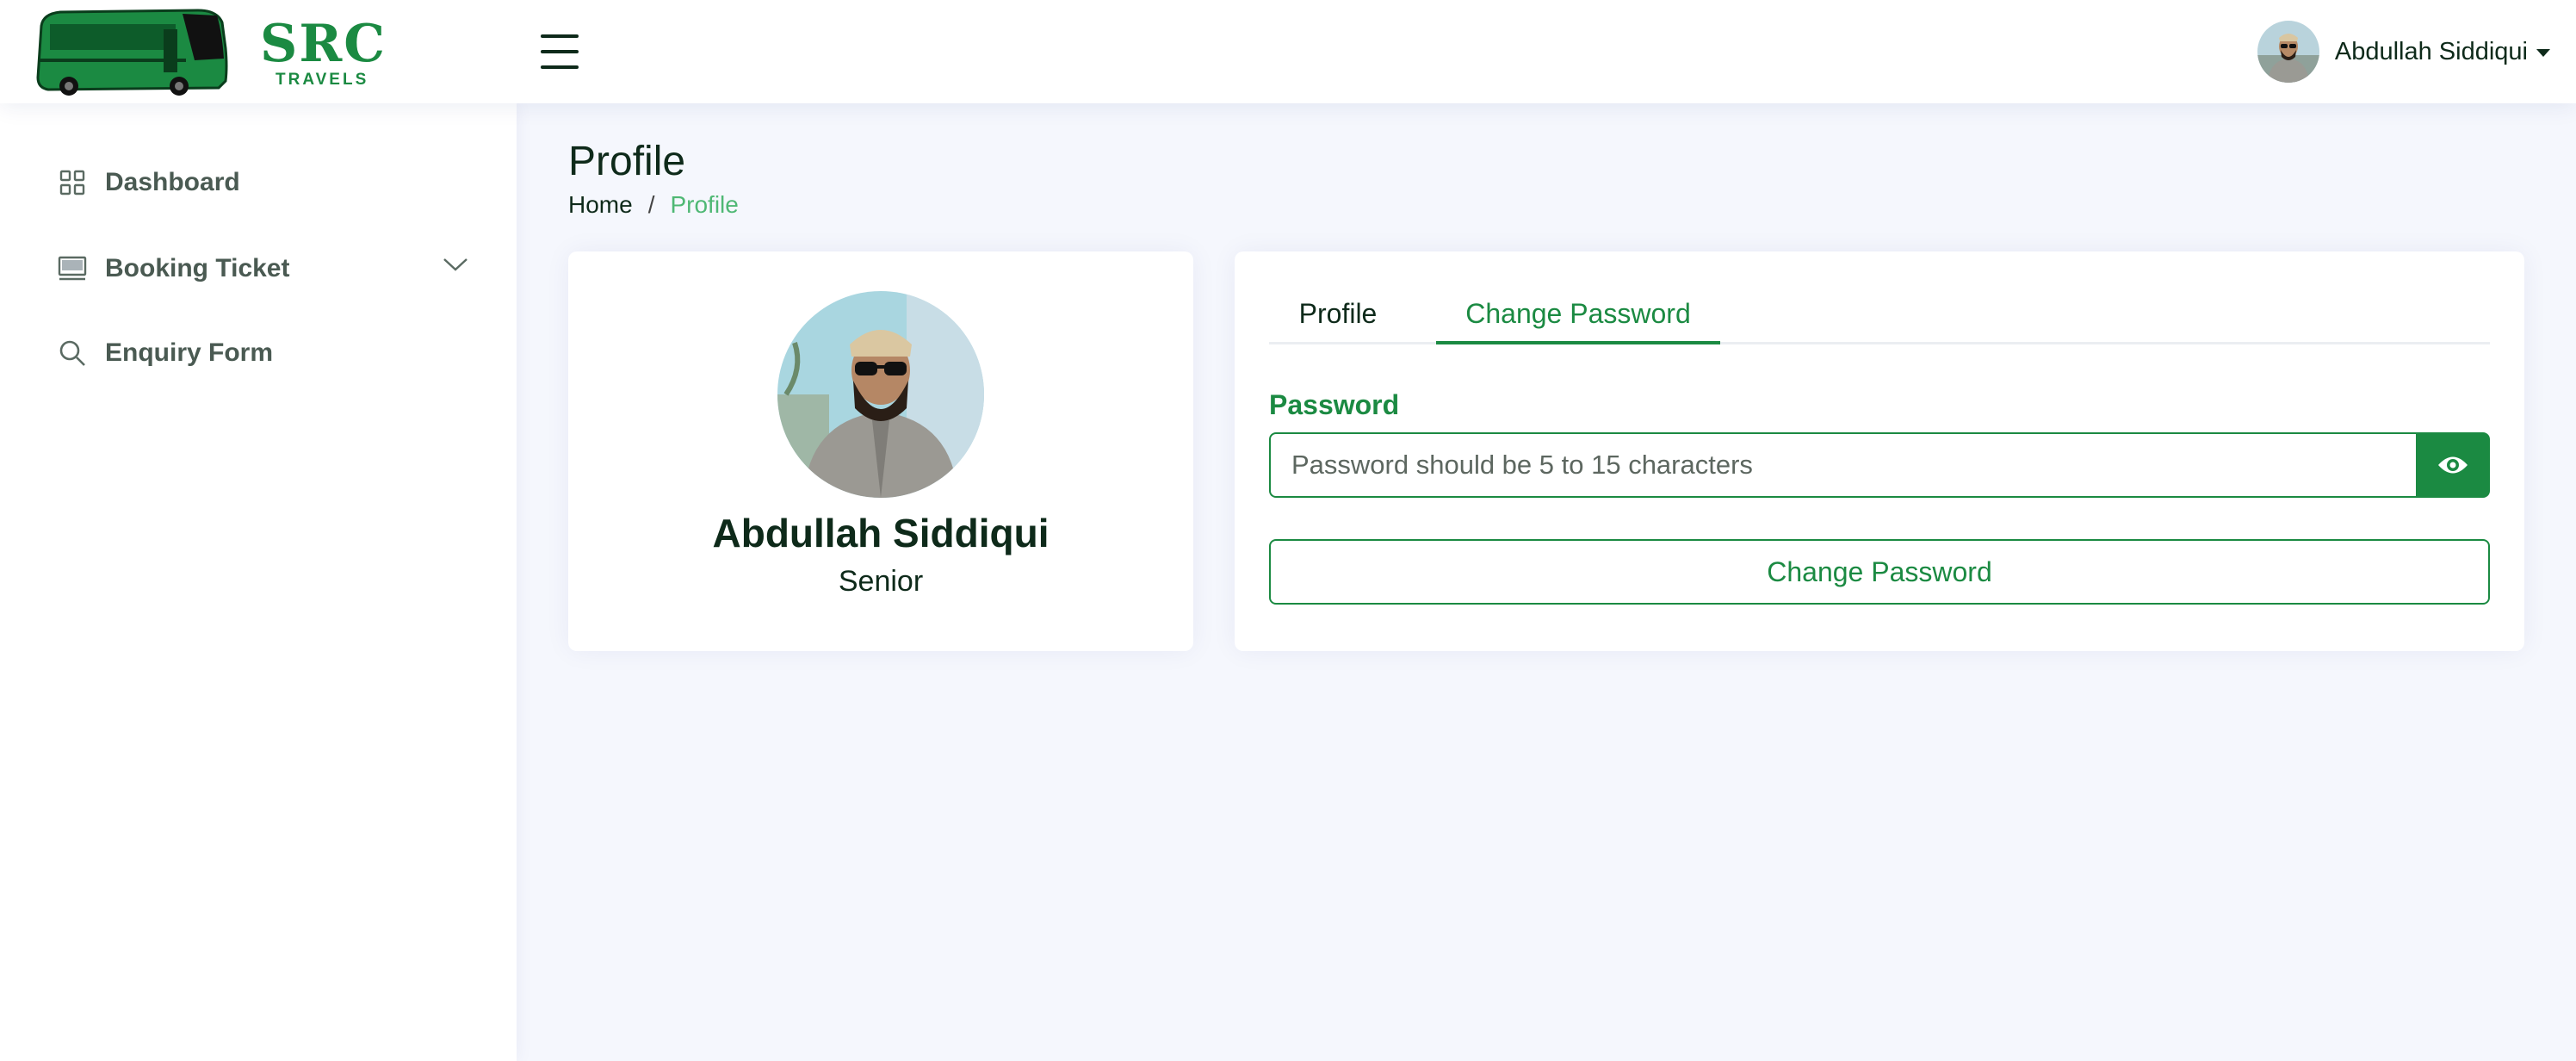 The image size is (2576, 1061). I want to click on toggle-password-button, so click(2453, 465).